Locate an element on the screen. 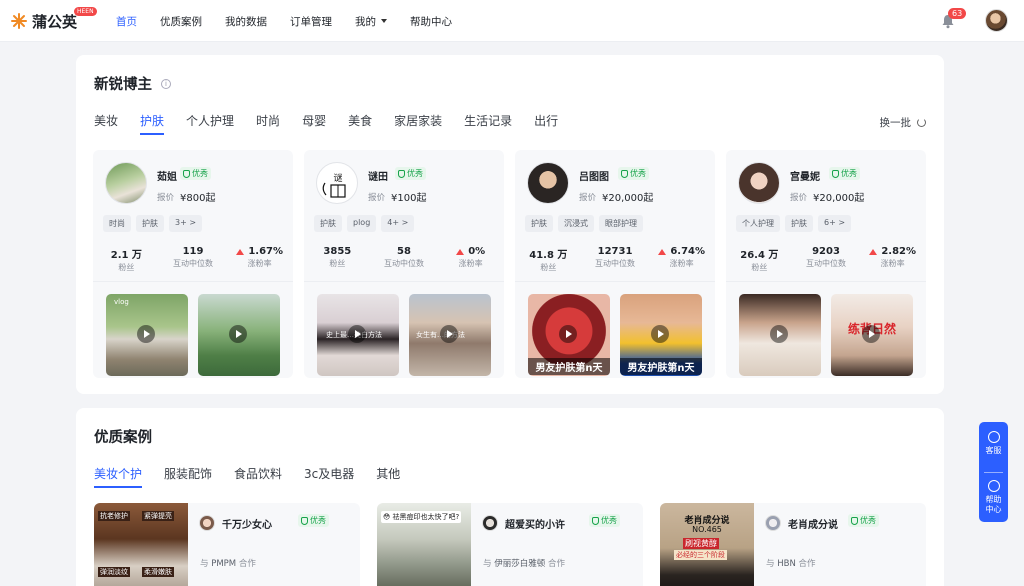 The image size is (1024, 586). help-center-button: 帮助中心 is located at coordinates (993, 497).